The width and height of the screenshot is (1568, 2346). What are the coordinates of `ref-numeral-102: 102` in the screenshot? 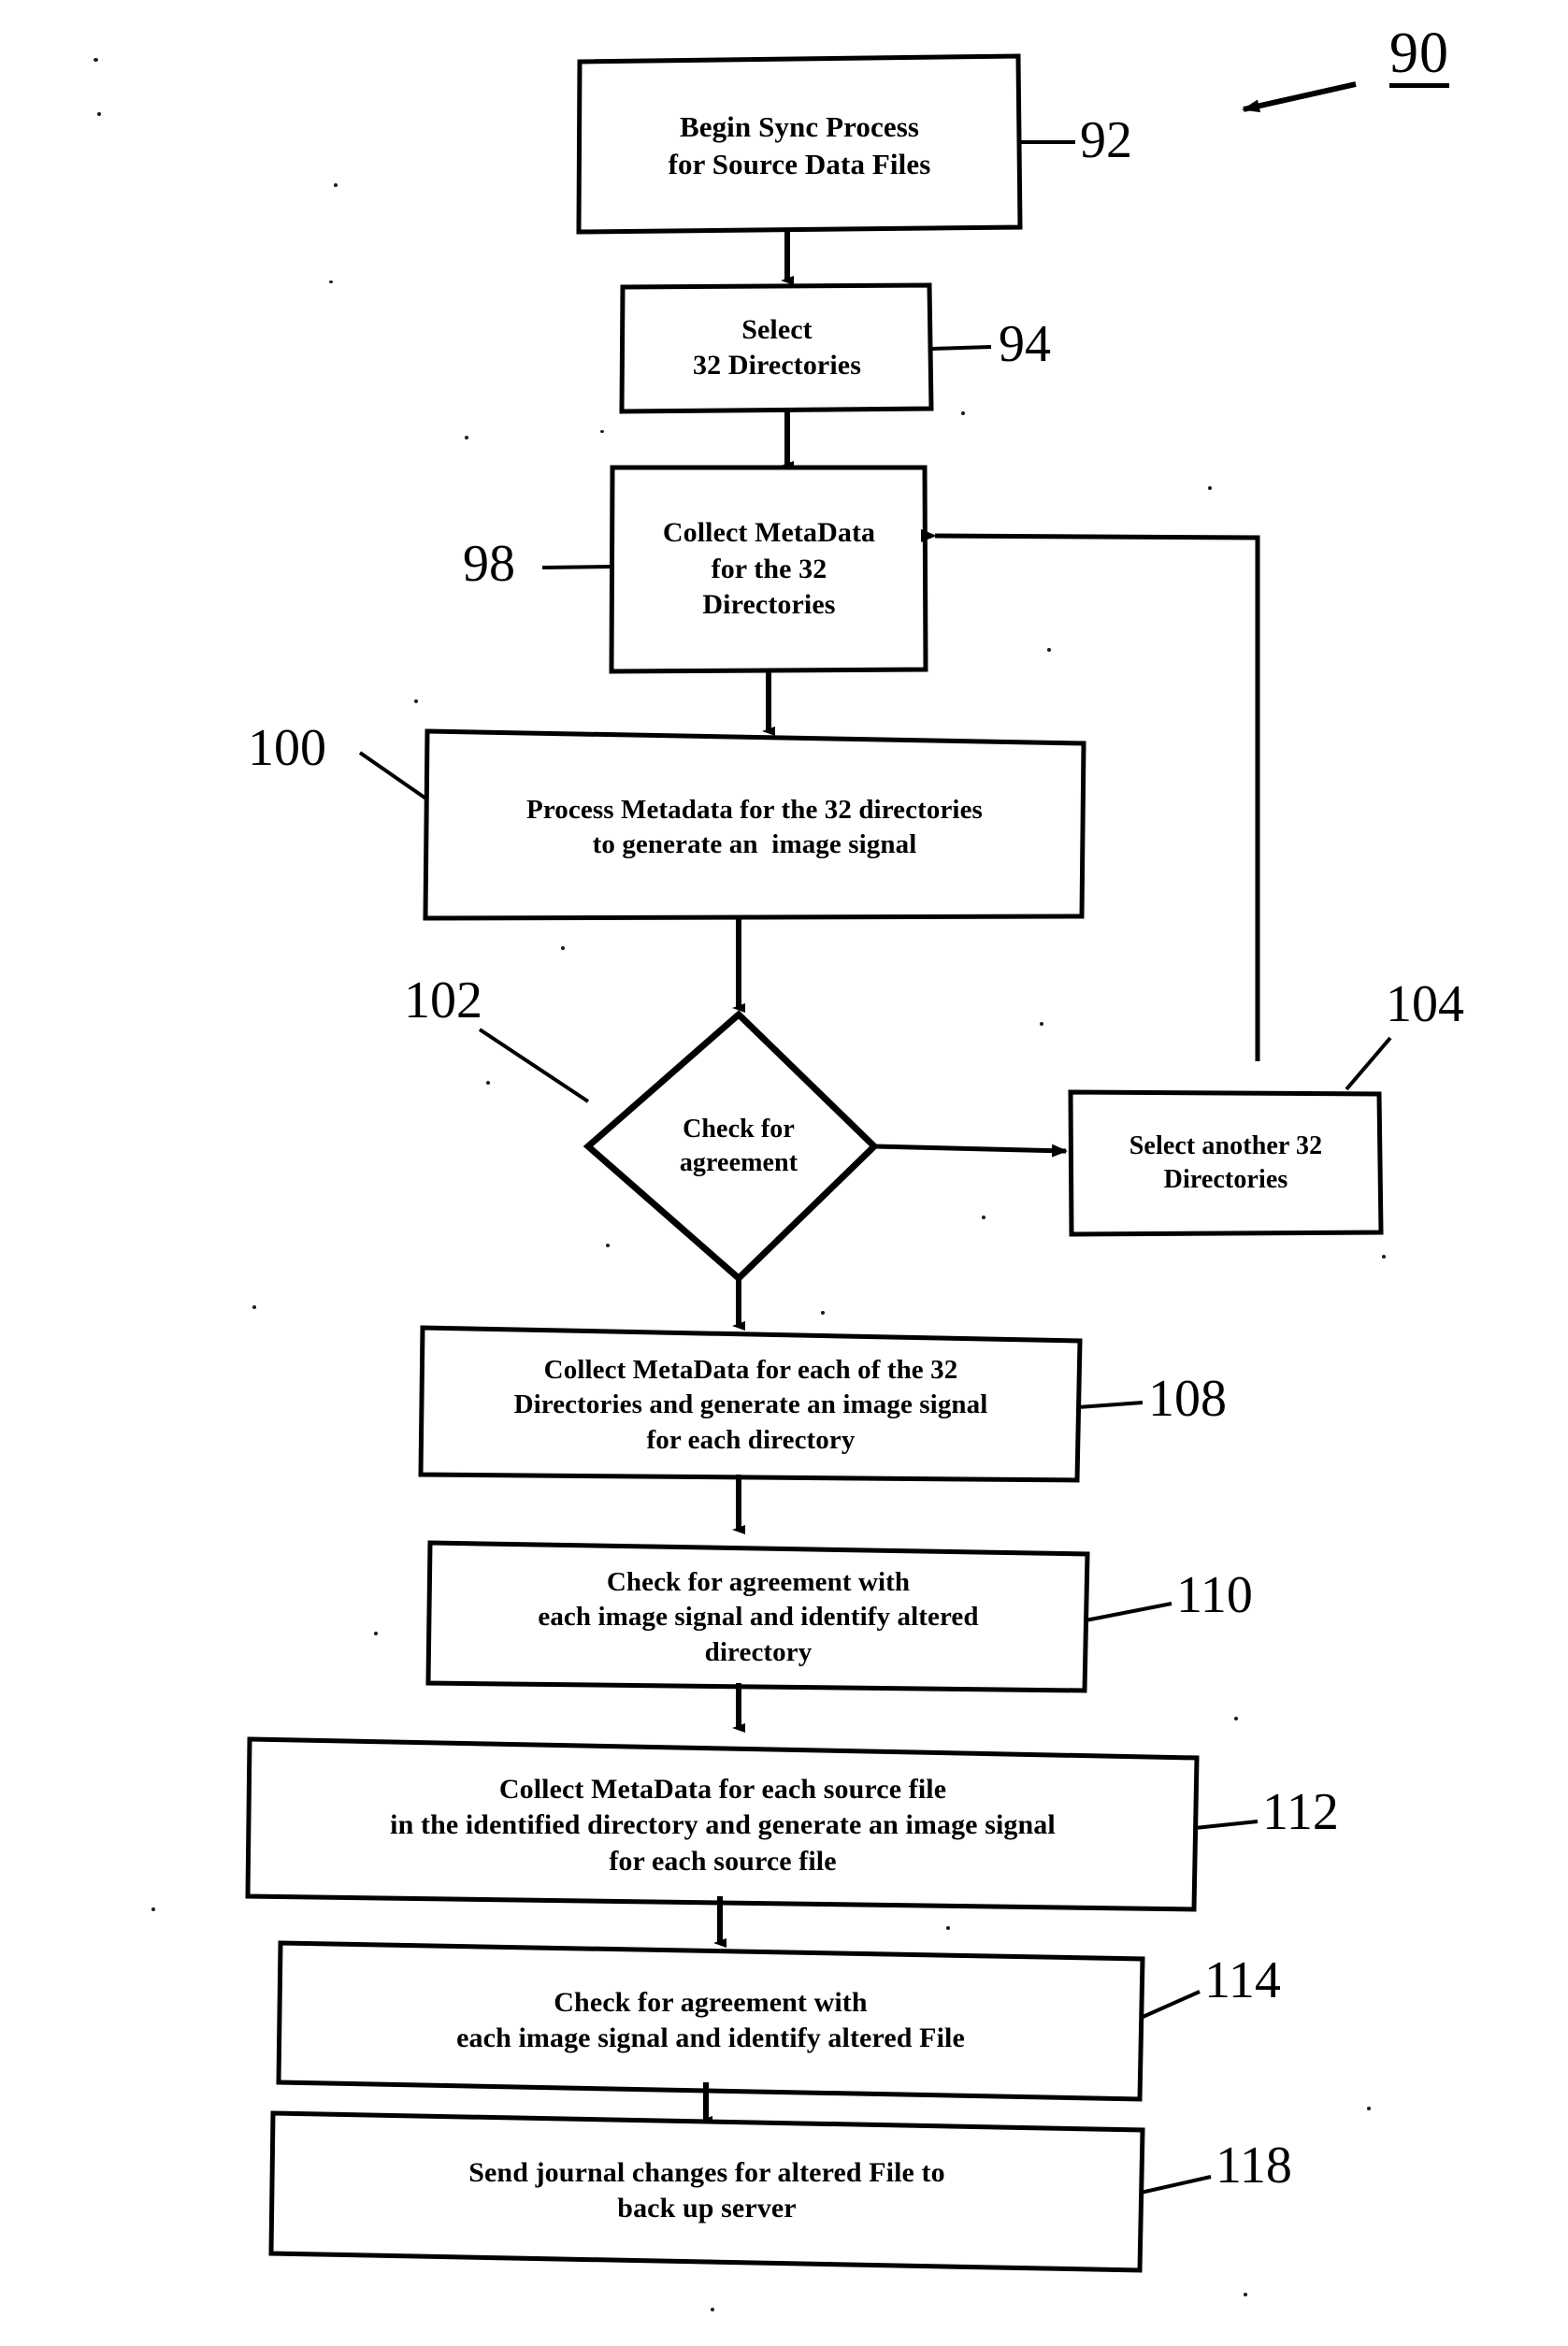 It's located at (443, 1000).